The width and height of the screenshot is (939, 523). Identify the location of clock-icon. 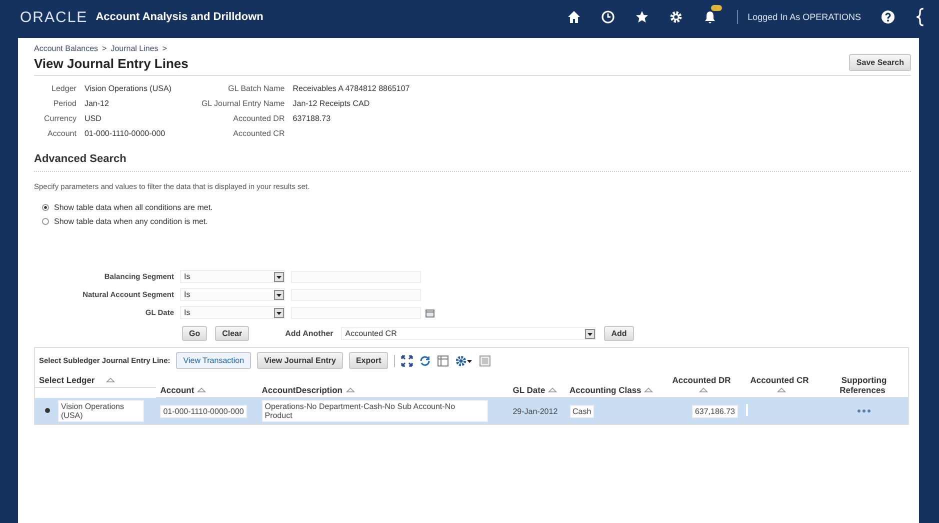
(607, 17).